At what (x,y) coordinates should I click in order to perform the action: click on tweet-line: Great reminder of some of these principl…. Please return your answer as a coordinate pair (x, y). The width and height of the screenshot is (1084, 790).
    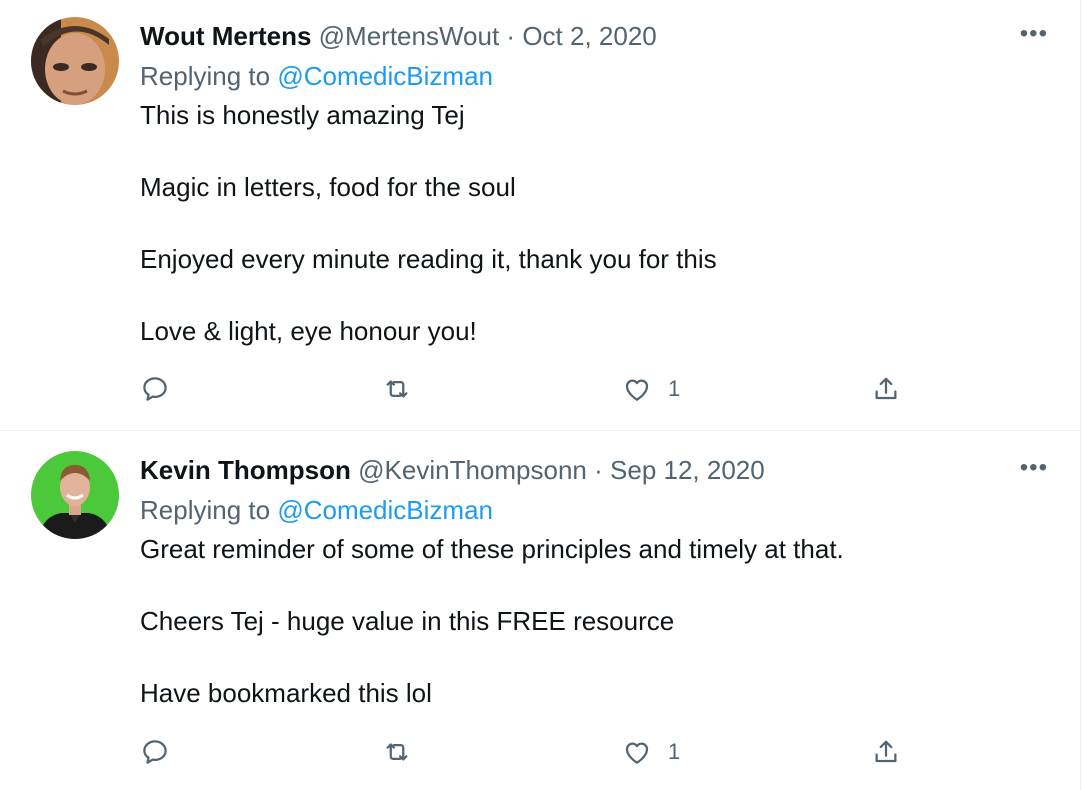
    Looking at the image, I should click on (492, 549).